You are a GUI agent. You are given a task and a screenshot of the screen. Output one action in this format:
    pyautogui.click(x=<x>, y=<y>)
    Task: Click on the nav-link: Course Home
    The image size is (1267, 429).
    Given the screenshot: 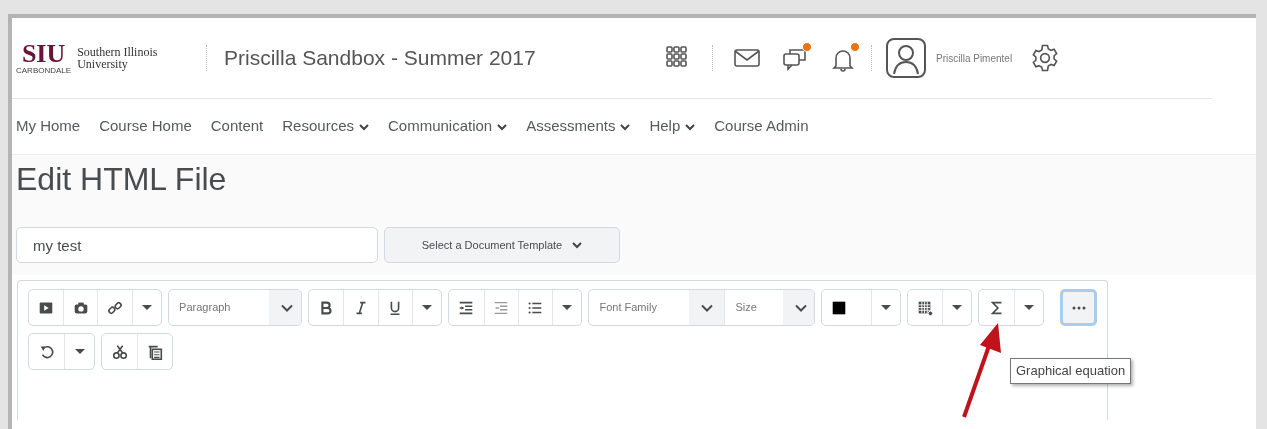 What is the action you would take?
    pyautogui.click(x=145, y=126)
    